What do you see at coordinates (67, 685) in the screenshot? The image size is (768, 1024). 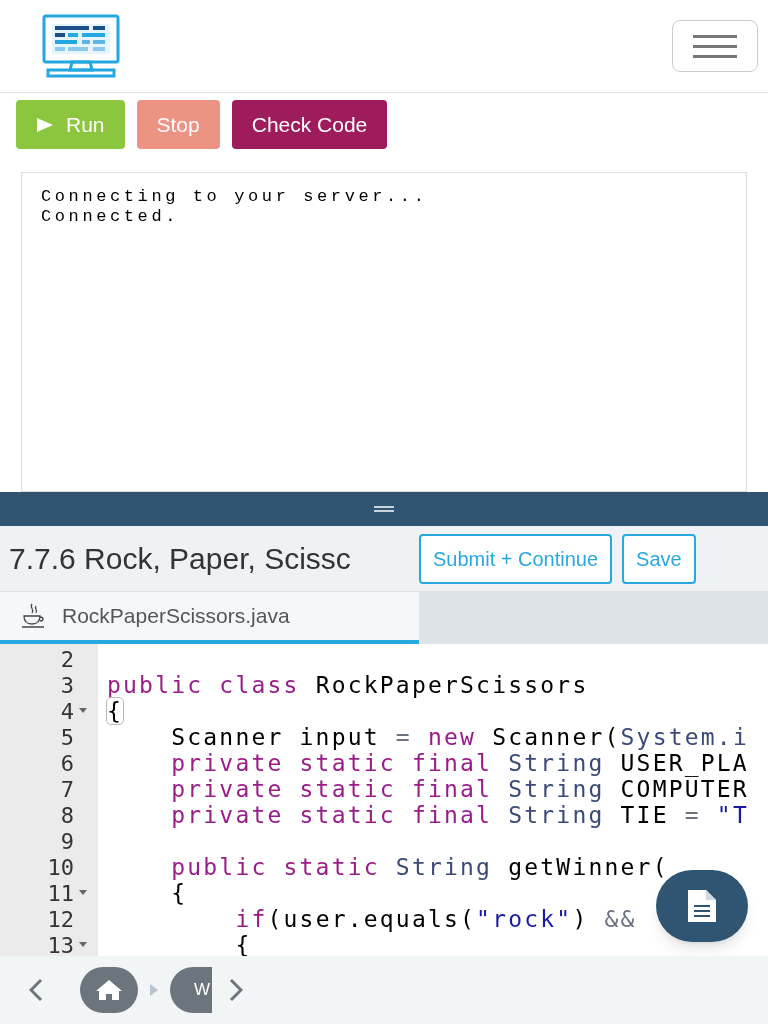 I see `line-number: 3` at bounding box center [67, 685].